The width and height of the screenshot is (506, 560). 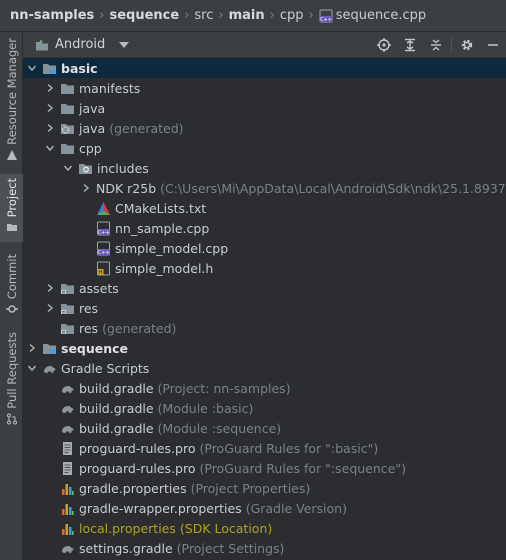 What do you see at coordinates (11, 91) in the screenshot?
I see `tab-resource-manager-label: Resource Manager` at bounding box center [11, 91].